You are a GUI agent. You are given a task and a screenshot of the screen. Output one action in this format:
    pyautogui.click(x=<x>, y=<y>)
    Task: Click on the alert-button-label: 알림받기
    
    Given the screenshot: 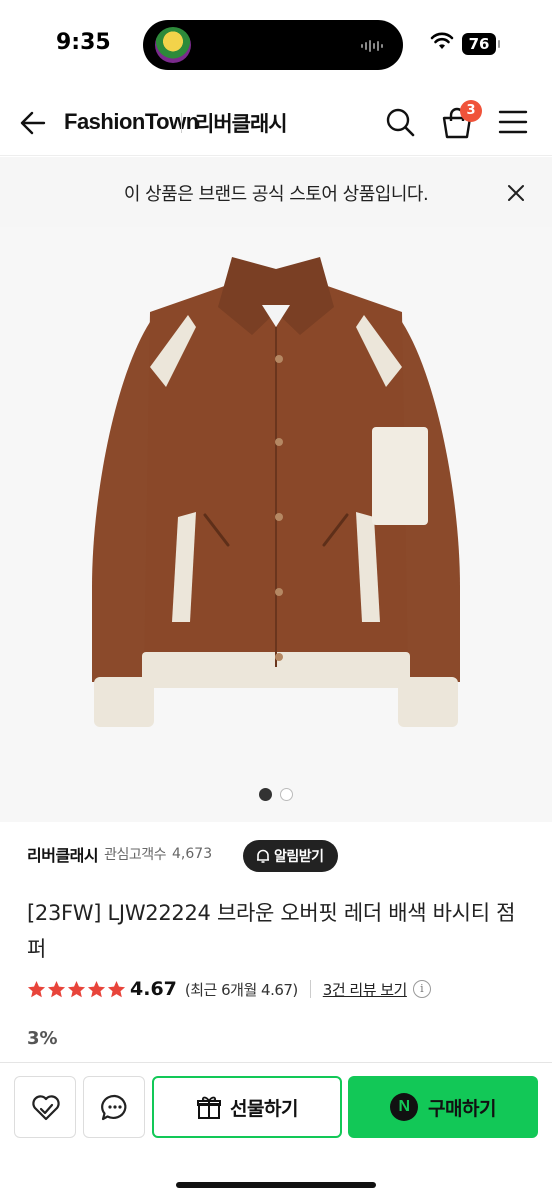 What is the action you would take?
    pyautogui.click(x=299, y=857)
    